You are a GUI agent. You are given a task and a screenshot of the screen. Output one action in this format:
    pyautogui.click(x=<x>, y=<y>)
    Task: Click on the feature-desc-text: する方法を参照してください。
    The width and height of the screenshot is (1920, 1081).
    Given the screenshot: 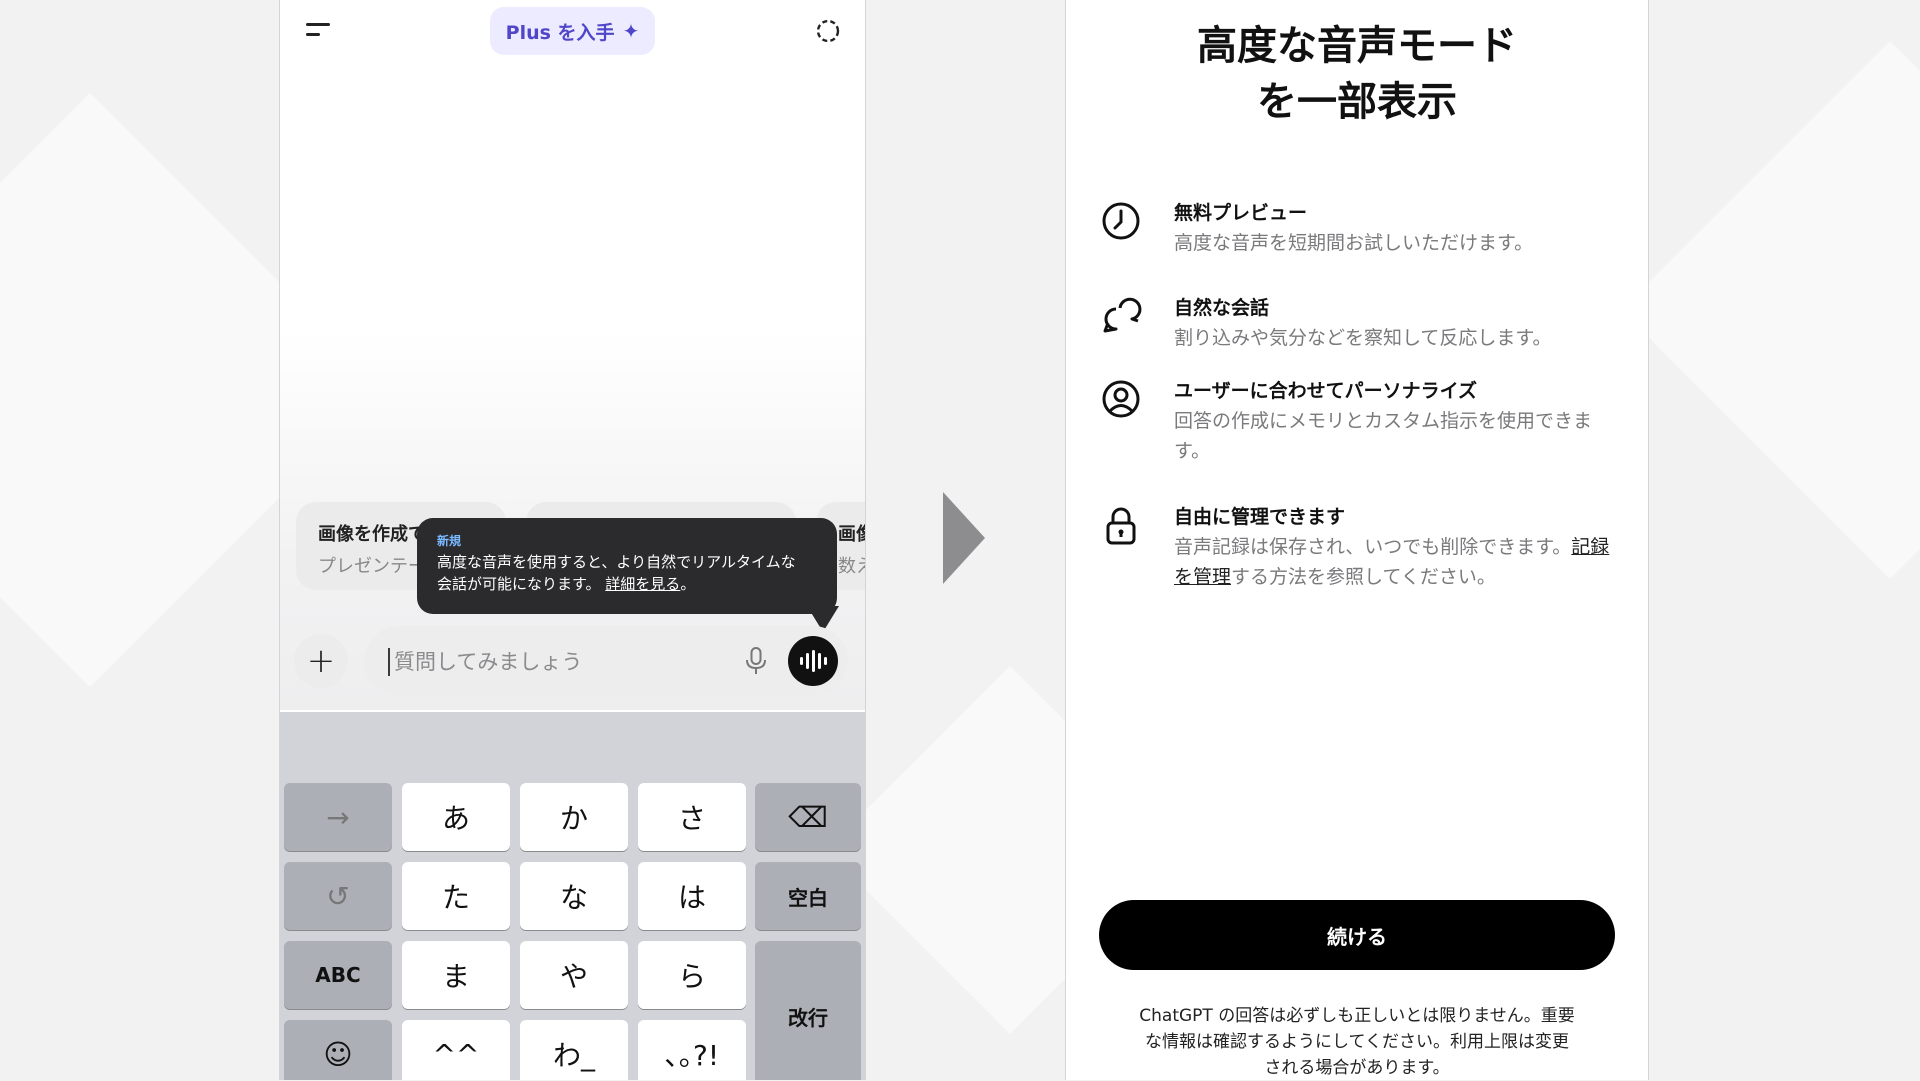 What is the action you would take?
    pyautogui.click(x=1363, y=577)
    